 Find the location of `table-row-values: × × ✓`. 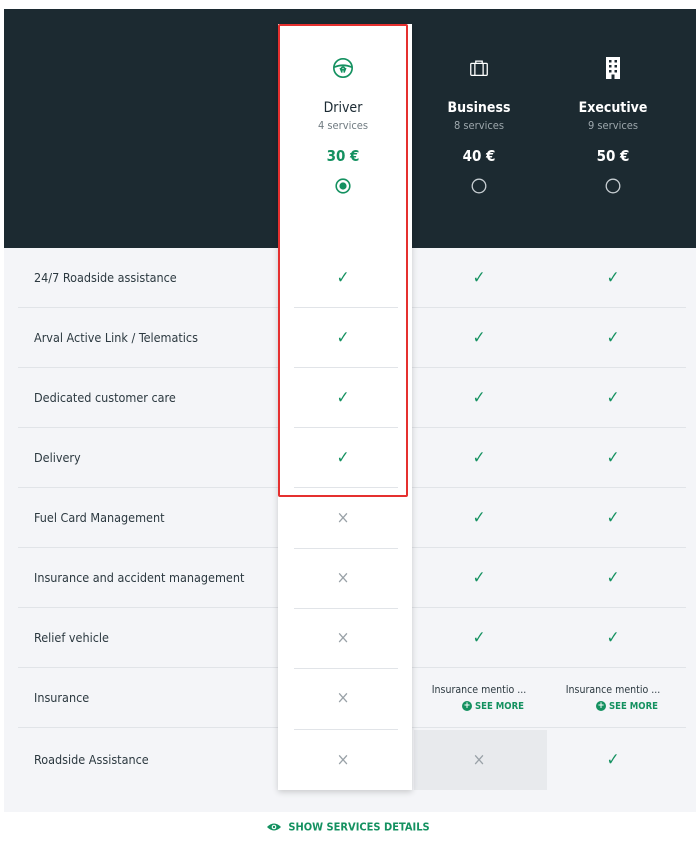

table-row-values: × × ✓ is located at coordinates (345, 760).